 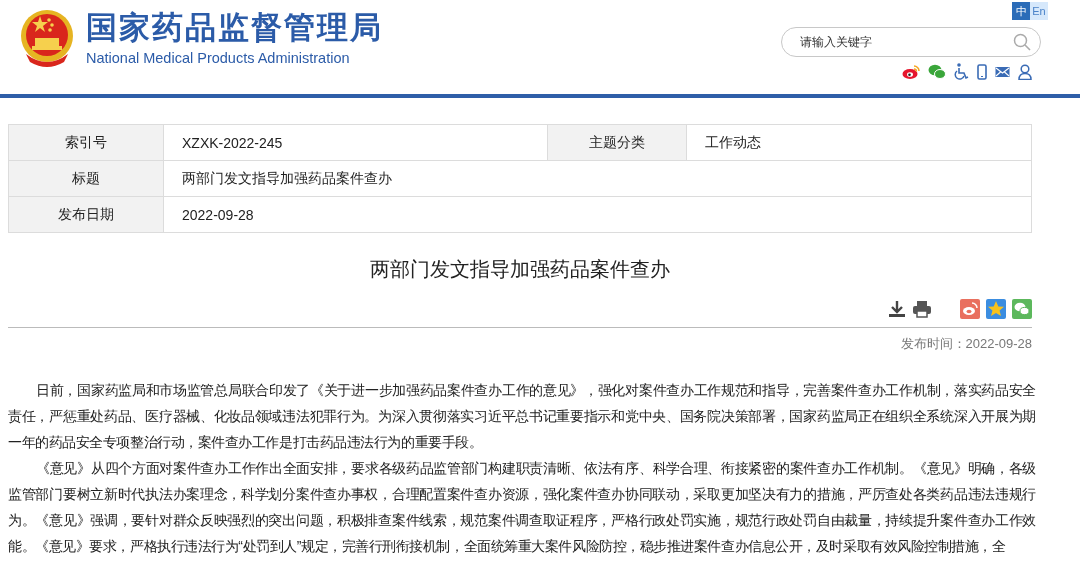 I want to click on field-value: 2022-09-28, so click(x=597, y=214).